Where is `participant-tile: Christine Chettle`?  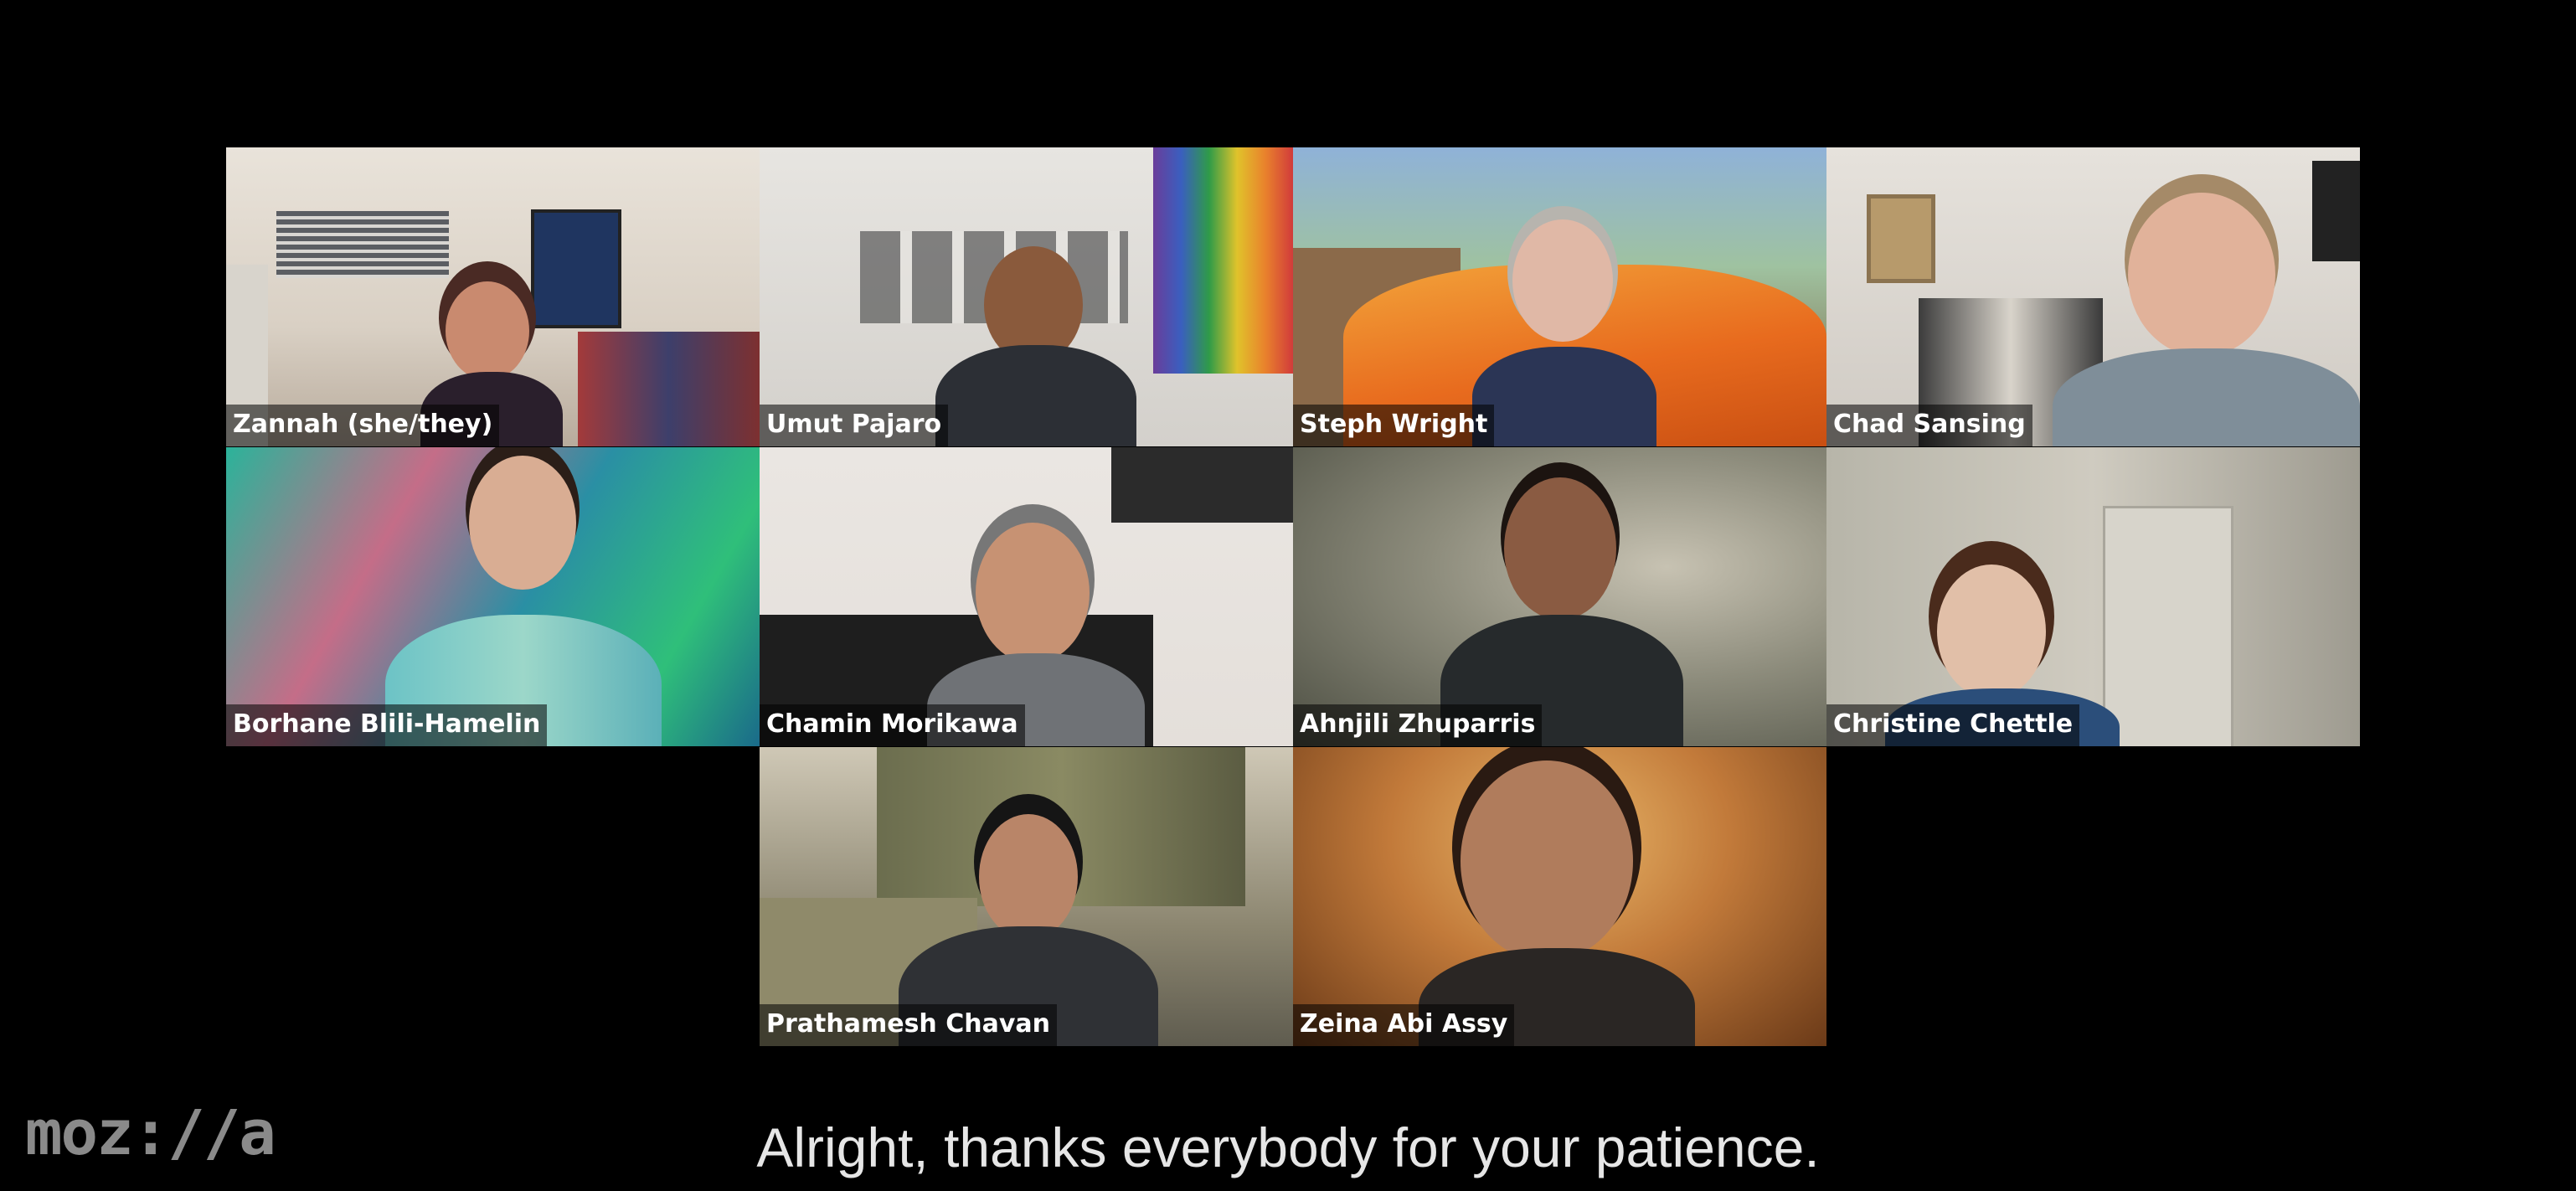
participant-tile: Christine Chettle is located at coordinates (2093, 596).